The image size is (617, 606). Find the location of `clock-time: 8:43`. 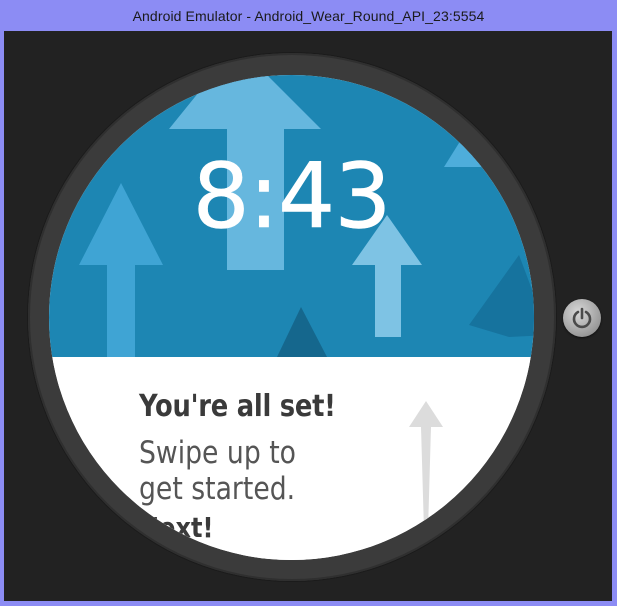

clock-time: 8:43 is located at coordinates (291, 196).